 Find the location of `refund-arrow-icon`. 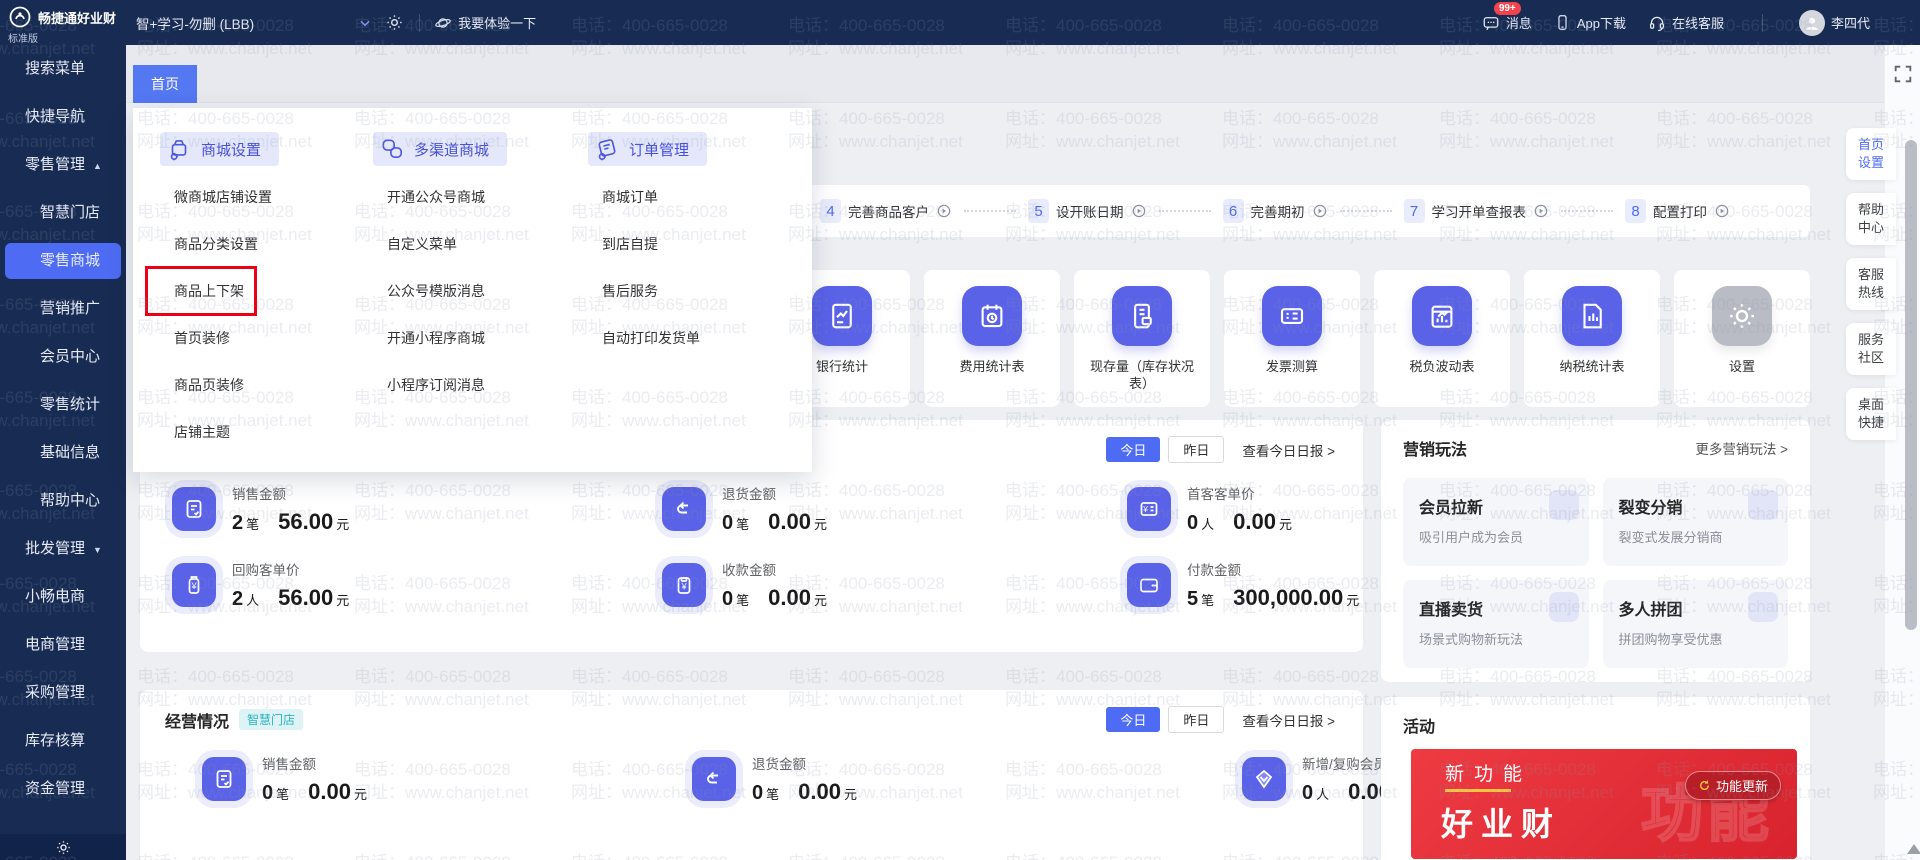

refund-arrow-icon is located at coordinates (714, 779).